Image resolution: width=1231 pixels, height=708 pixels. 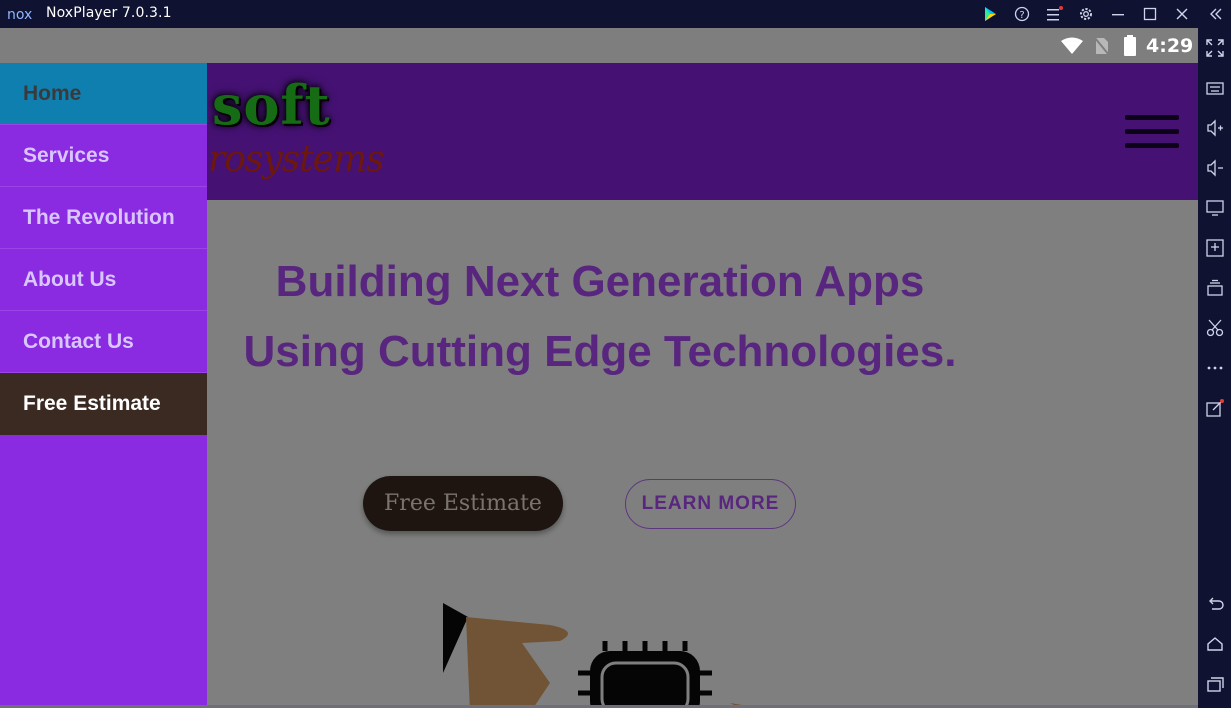 What do you see at coordinates (1215, 128) in the screenshot?
I see `volume-up-icon` at bounding box center [1215, 128].